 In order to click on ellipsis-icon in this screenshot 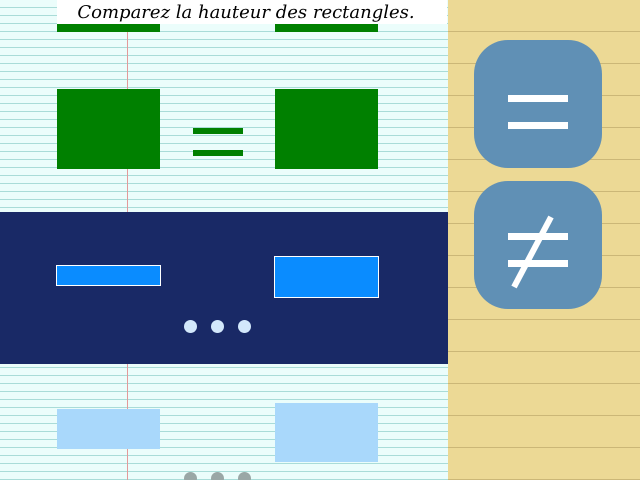, I will do `click(190, 326)`.